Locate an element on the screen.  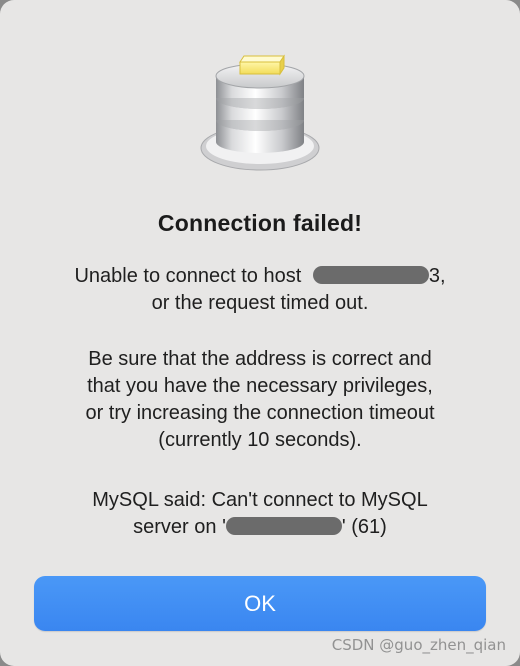
mysql-line: MySQL said: Can't connect to MySQL is located at coordinates (260, 500).